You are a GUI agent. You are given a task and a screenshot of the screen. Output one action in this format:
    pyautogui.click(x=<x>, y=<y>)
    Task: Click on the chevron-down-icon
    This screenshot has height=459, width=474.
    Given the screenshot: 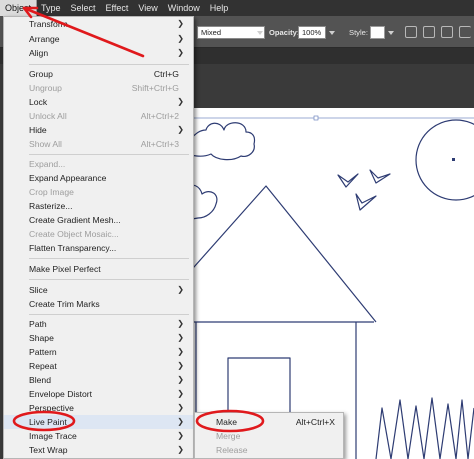 What is the action you would take?
    pyautogui.click(x=260, y=33)
    